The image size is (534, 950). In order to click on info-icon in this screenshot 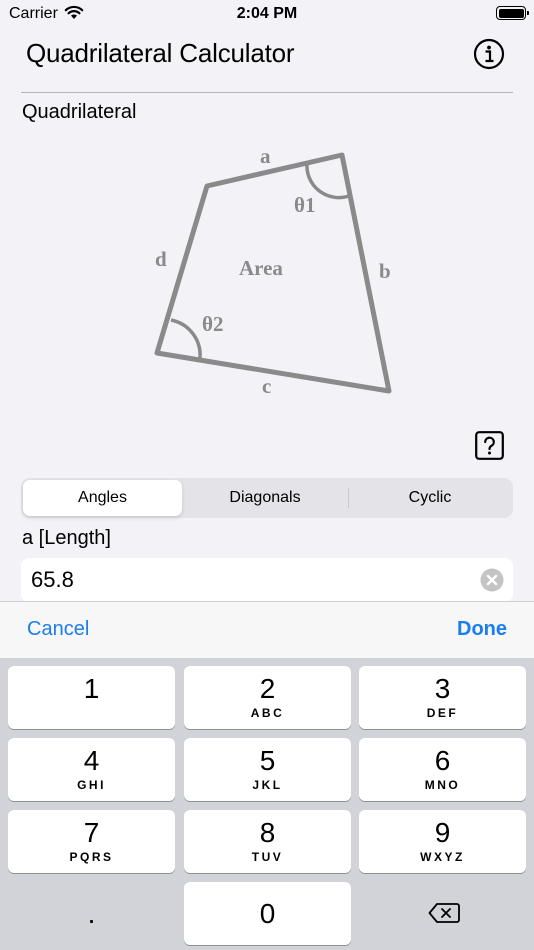, I will do `click(489, 54)`.